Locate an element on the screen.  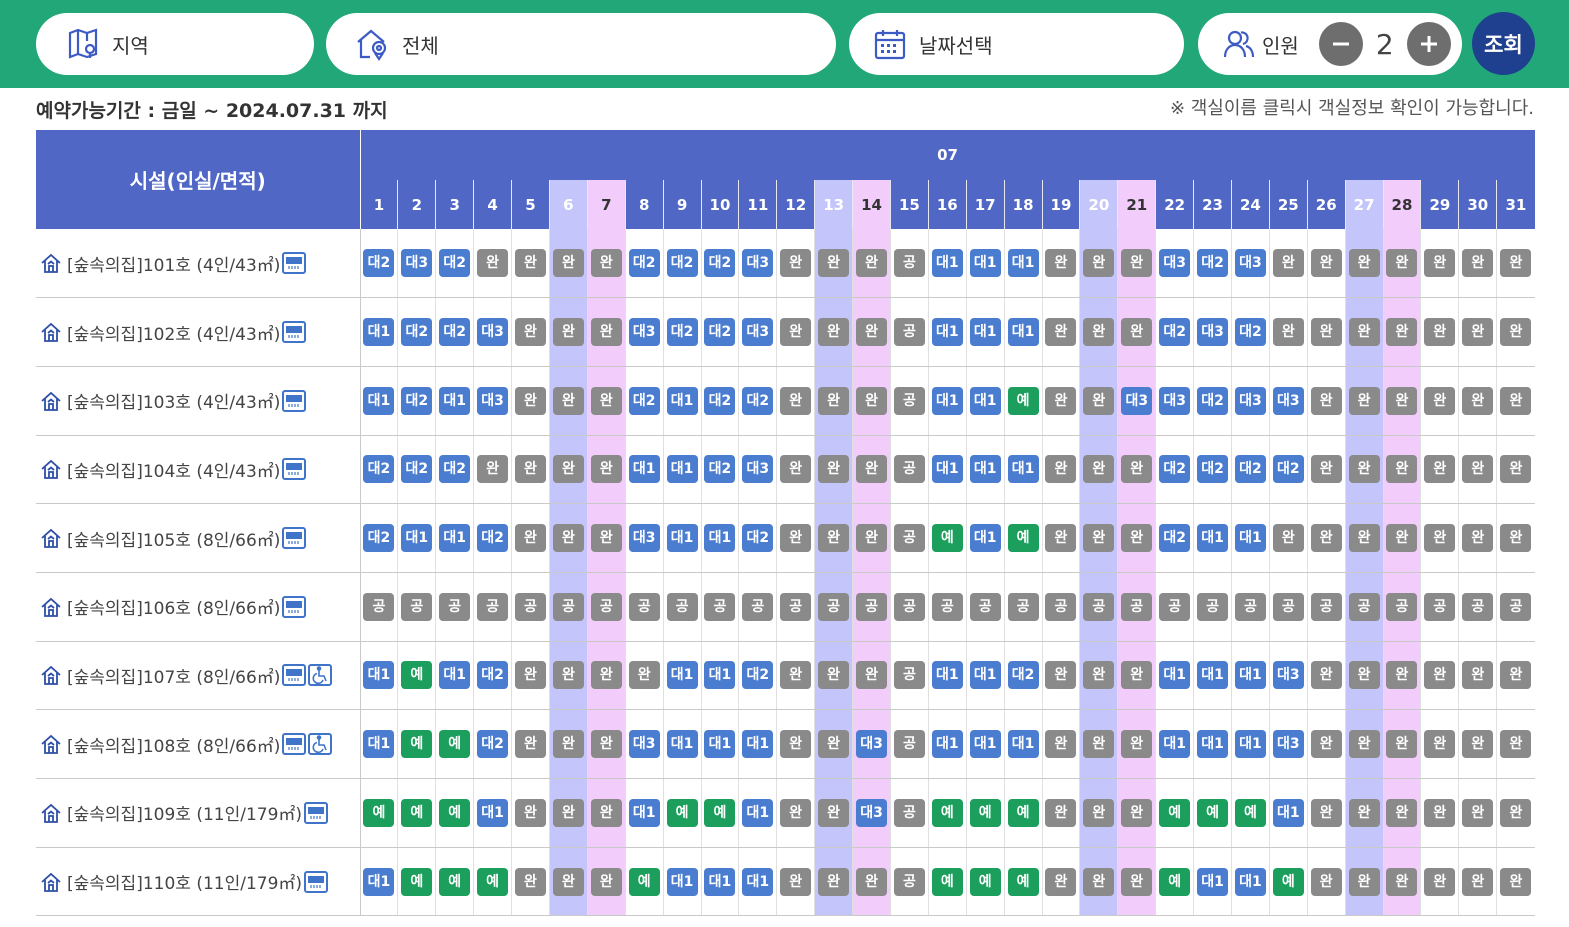
increase-people-button is located at coordinates (1428, 44).